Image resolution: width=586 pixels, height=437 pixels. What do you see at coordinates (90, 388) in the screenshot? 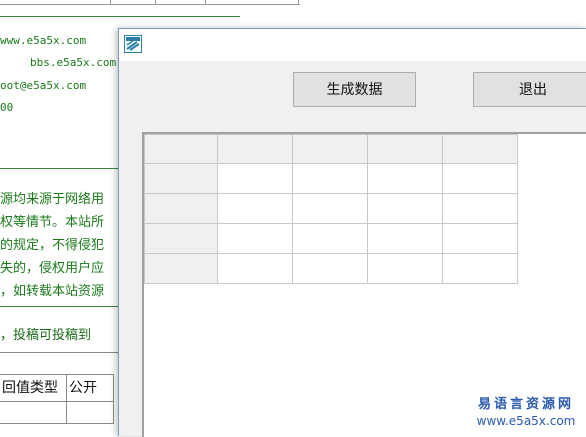
I see `background-table-header: 公开` at bounding box center [90, 388].